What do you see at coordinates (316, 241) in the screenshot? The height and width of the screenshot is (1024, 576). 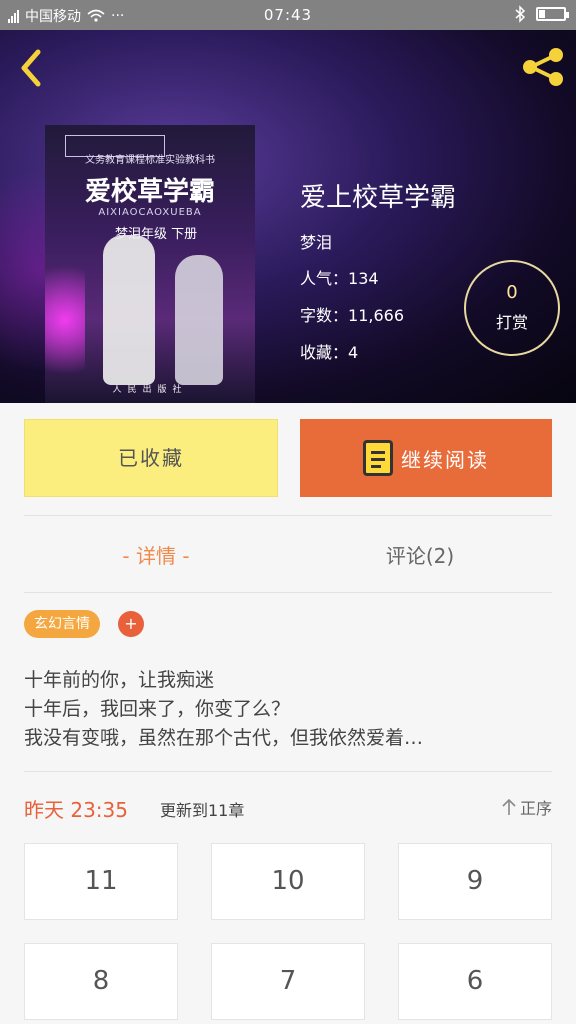 I see `book-author: 梦泪` at bounding box center [316, 241].